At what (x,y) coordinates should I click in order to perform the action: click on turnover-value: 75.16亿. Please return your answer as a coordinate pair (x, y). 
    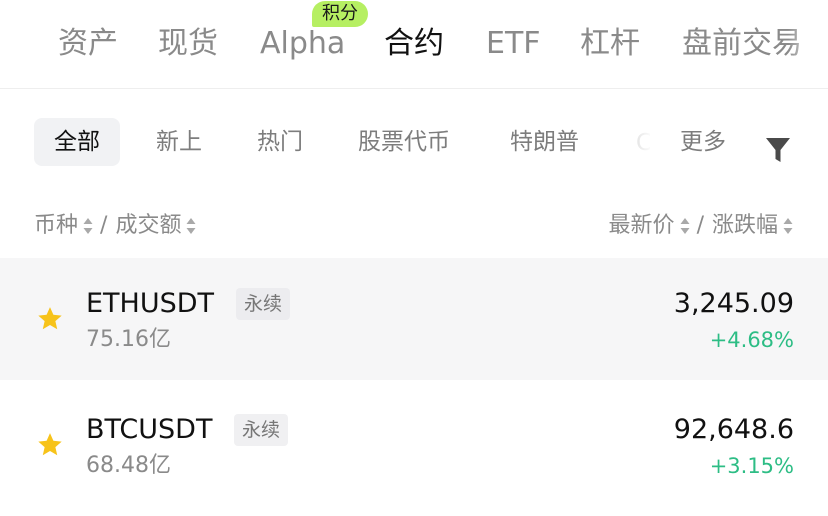
    Looking at the image, I should click on (128, 339).